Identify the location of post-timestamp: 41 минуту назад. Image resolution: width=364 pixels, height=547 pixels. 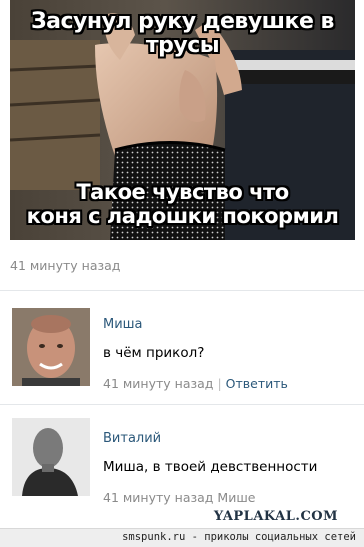
(65, 265).